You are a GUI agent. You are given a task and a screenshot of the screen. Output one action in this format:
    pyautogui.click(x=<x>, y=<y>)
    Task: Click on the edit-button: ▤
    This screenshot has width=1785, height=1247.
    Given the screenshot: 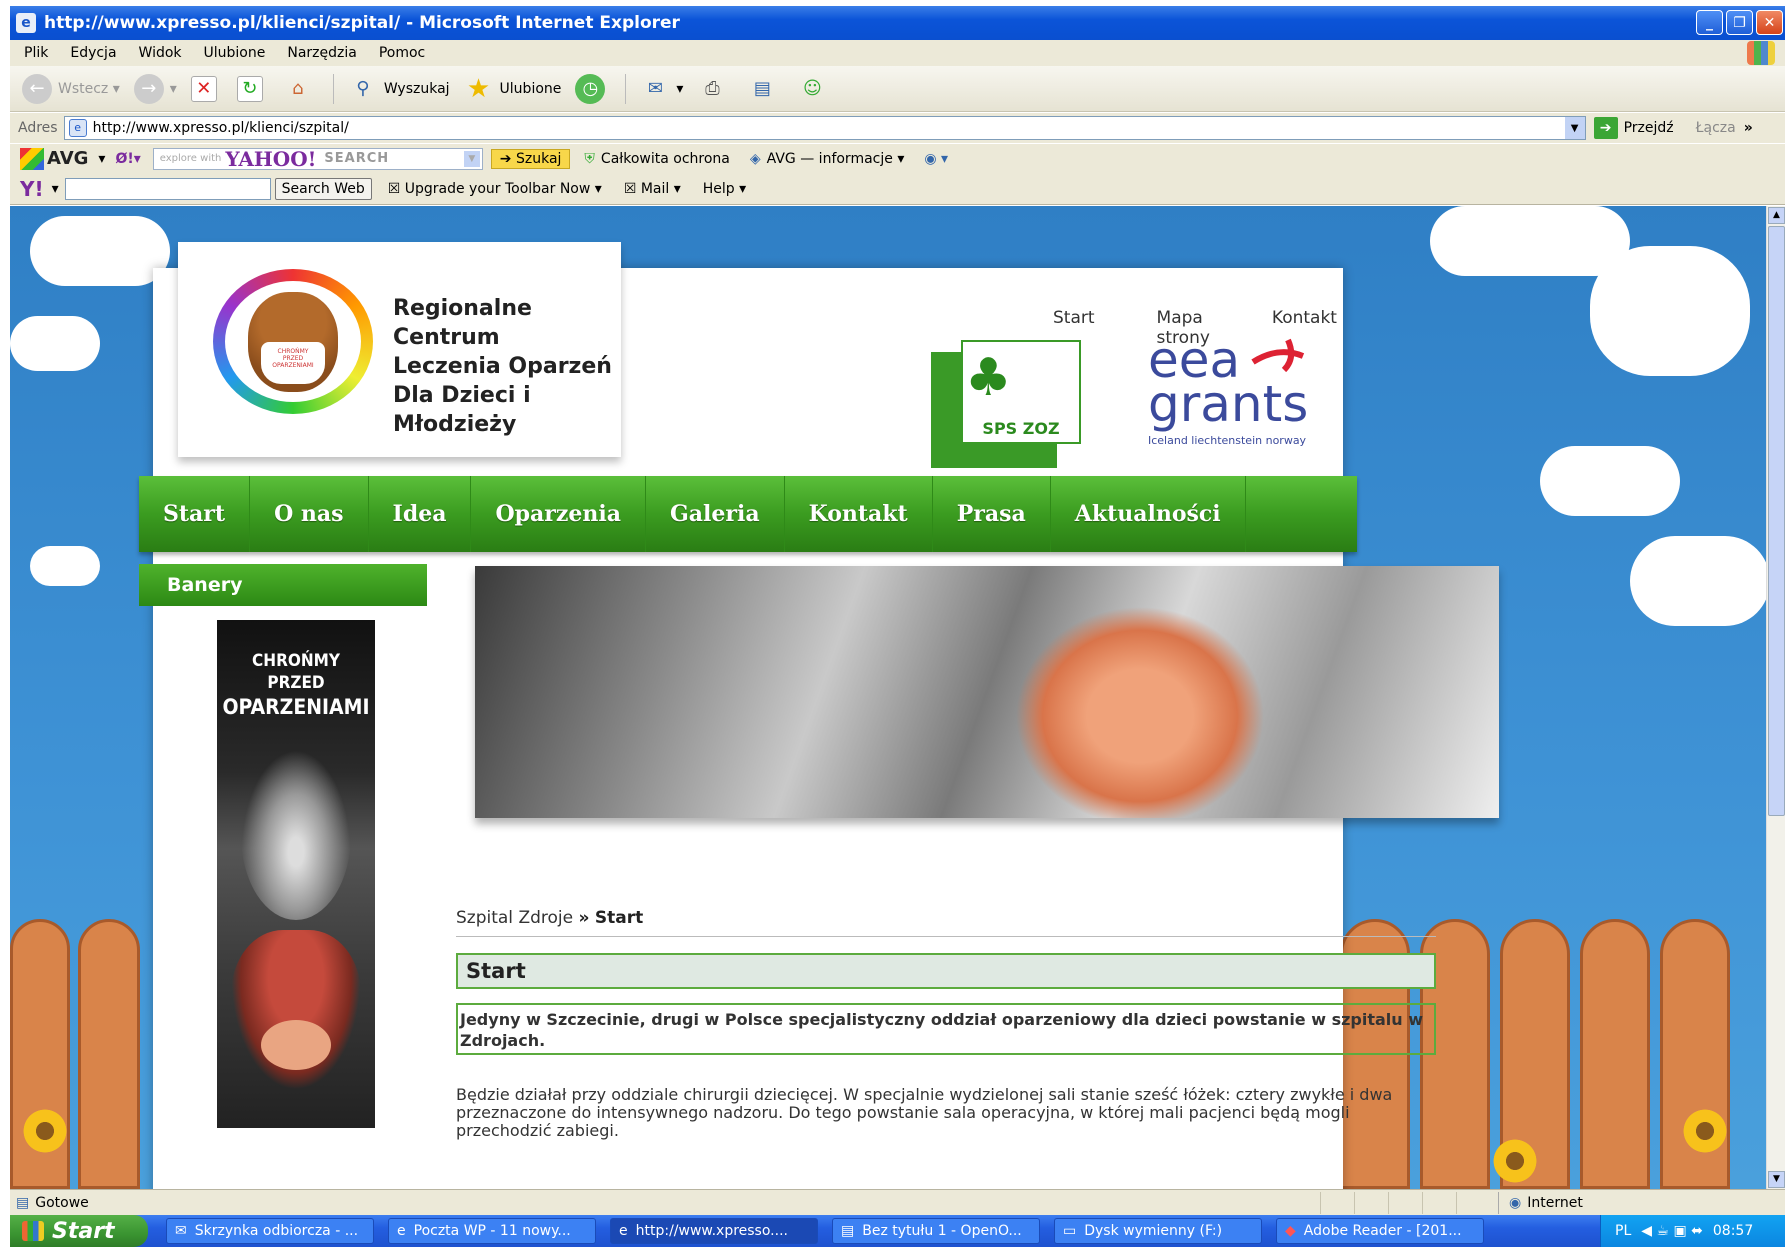 What is the action you would take?
    pyautogui.click(x=765, y=89)
    